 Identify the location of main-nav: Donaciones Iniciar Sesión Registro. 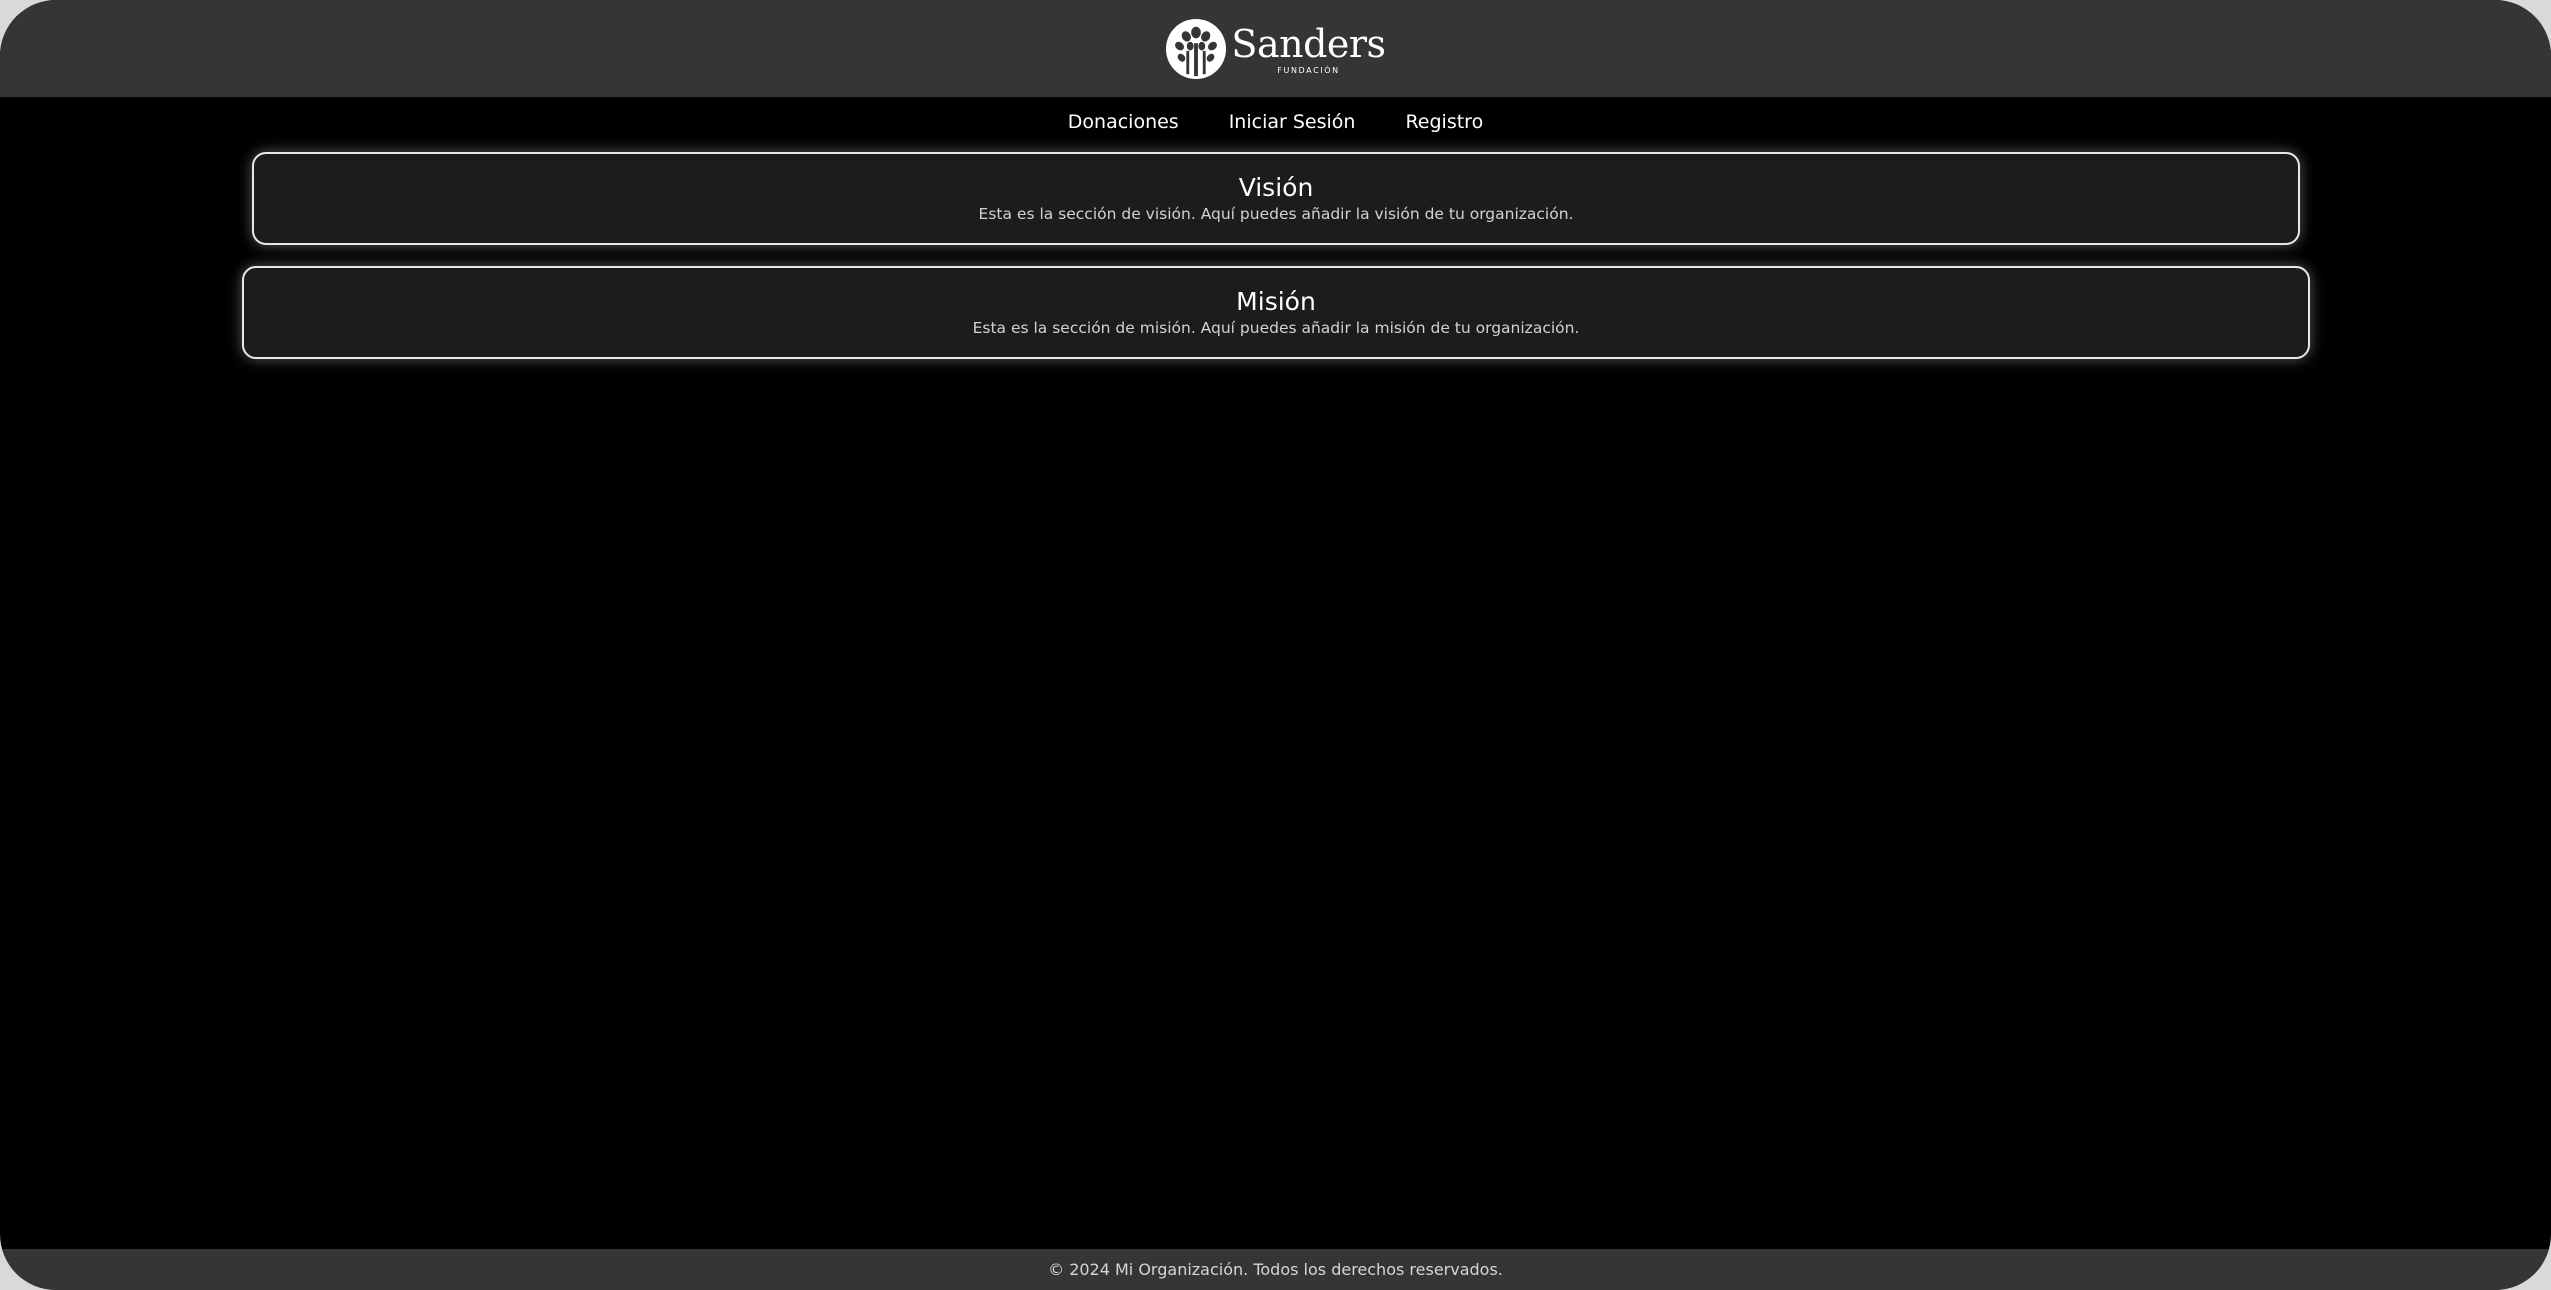
(1275, 122).